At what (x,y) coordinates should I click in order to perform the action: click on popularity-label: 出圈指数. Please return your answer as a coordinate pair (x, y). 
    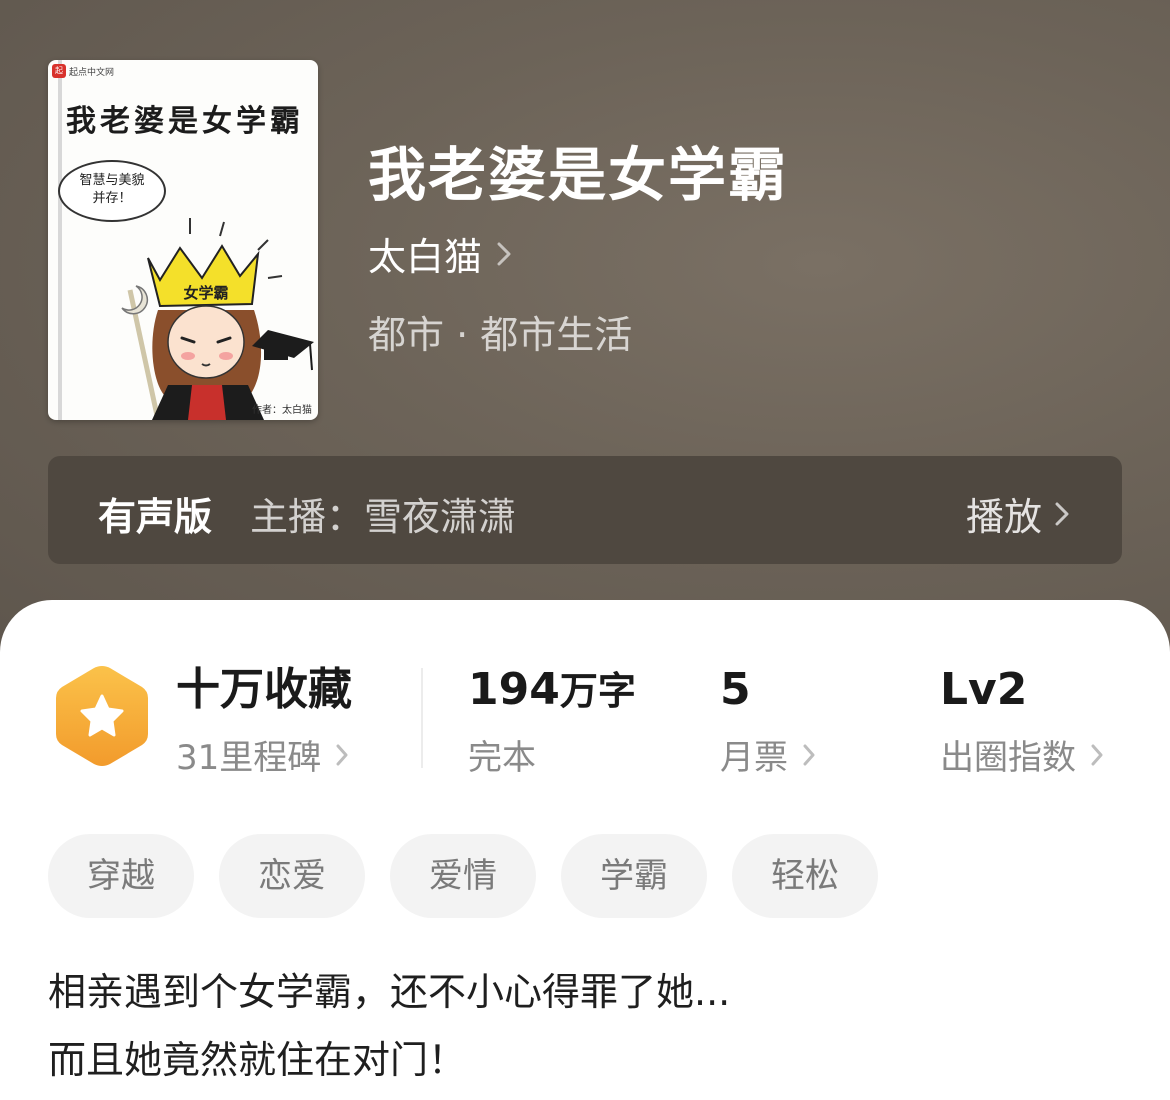
    Looking at the image, I should click on (1008, 758).